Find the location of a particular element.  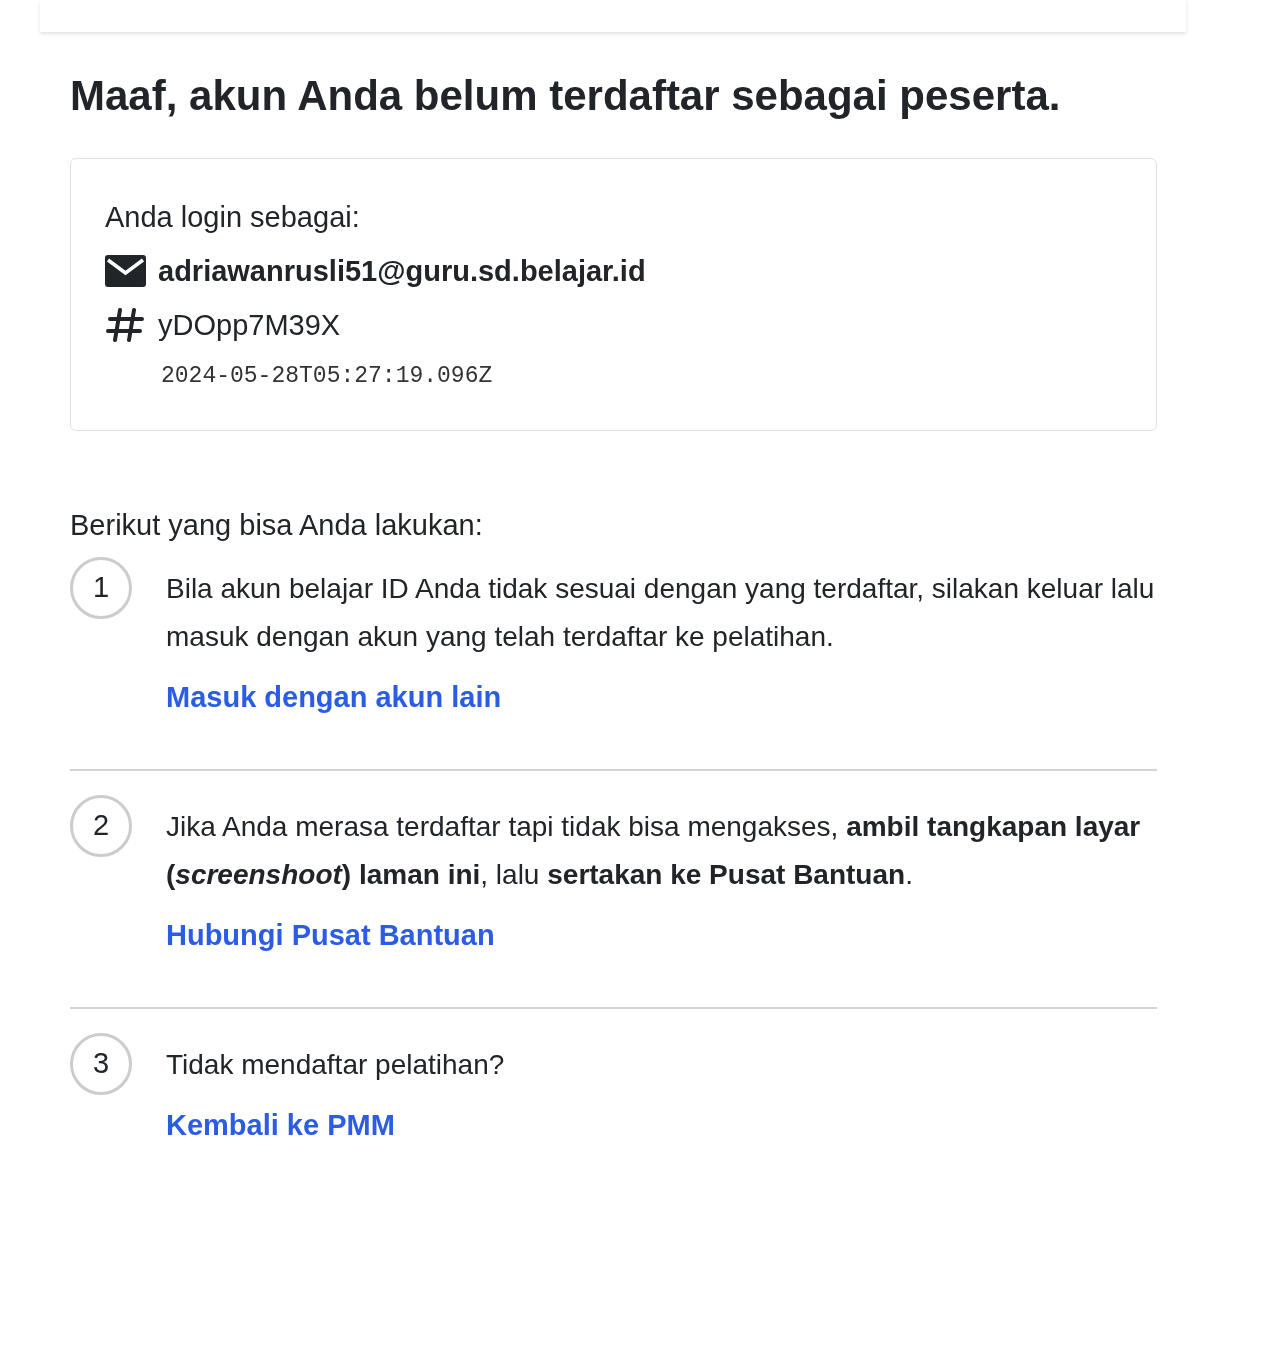

hash-icon is located at coordinates (125, 325).